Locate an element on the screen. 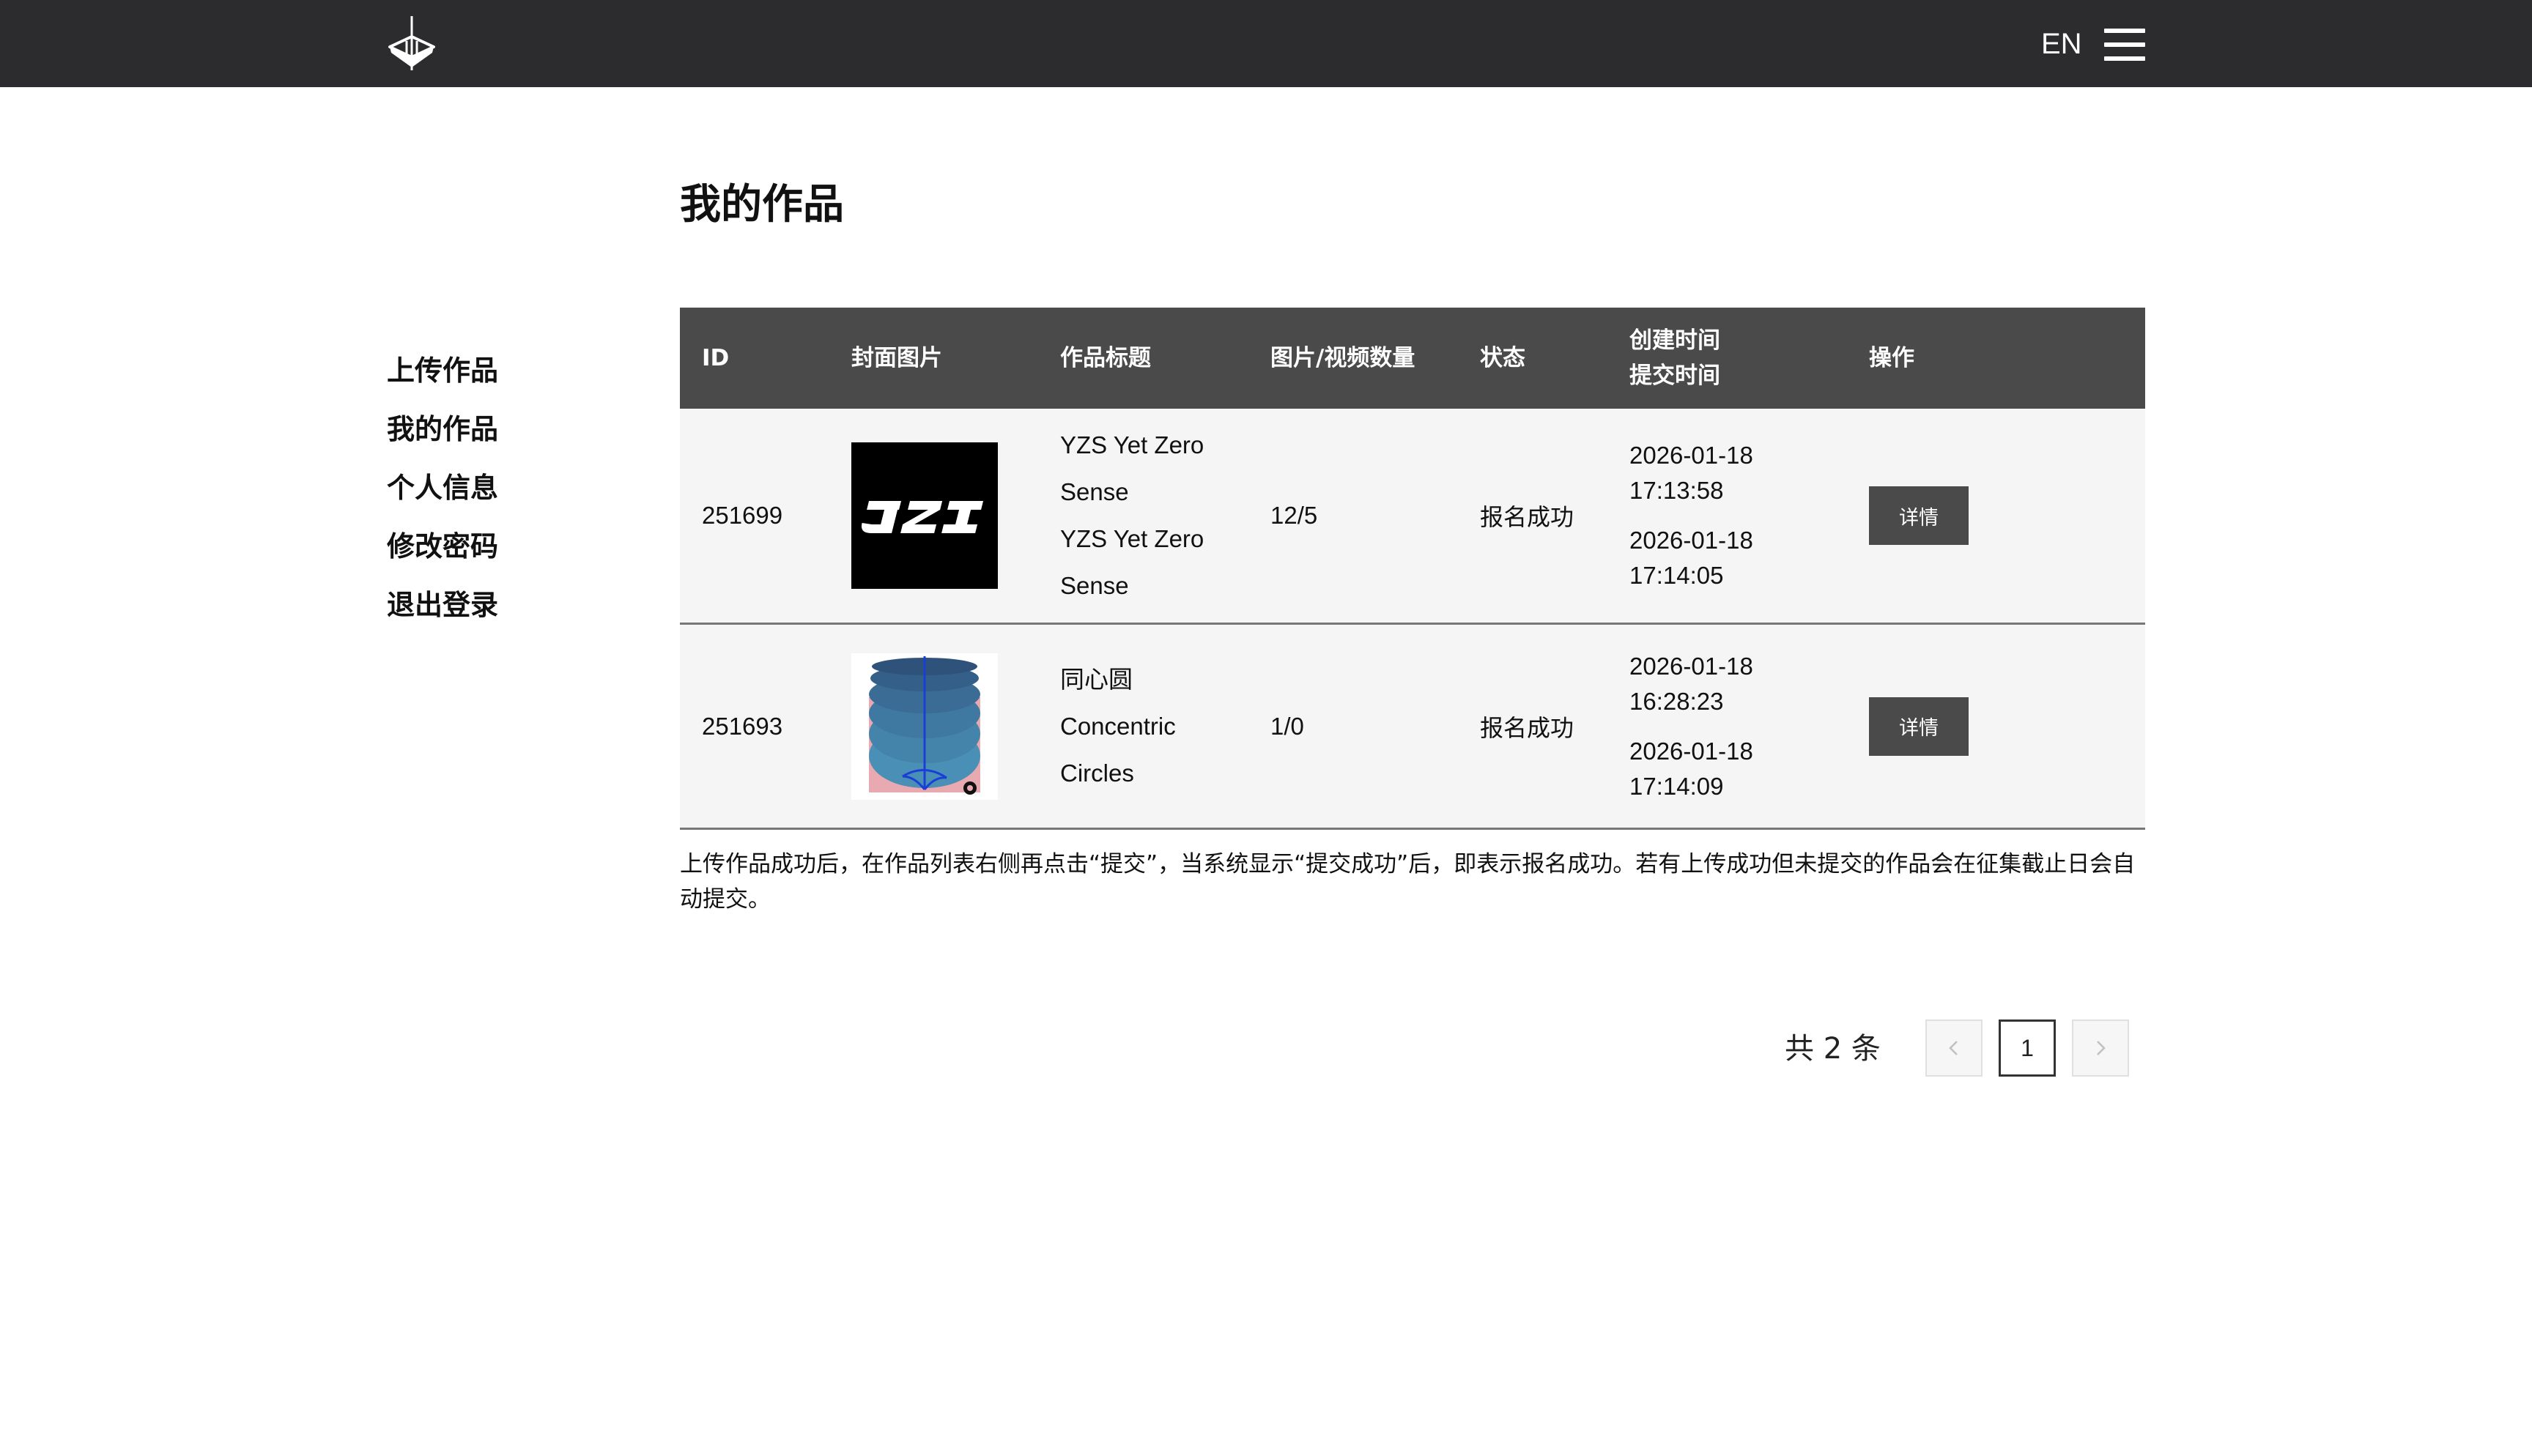 The width and height of the screenshot is (2532, 1456). media-count: 12/5 is located at coordinates (1294, 515).